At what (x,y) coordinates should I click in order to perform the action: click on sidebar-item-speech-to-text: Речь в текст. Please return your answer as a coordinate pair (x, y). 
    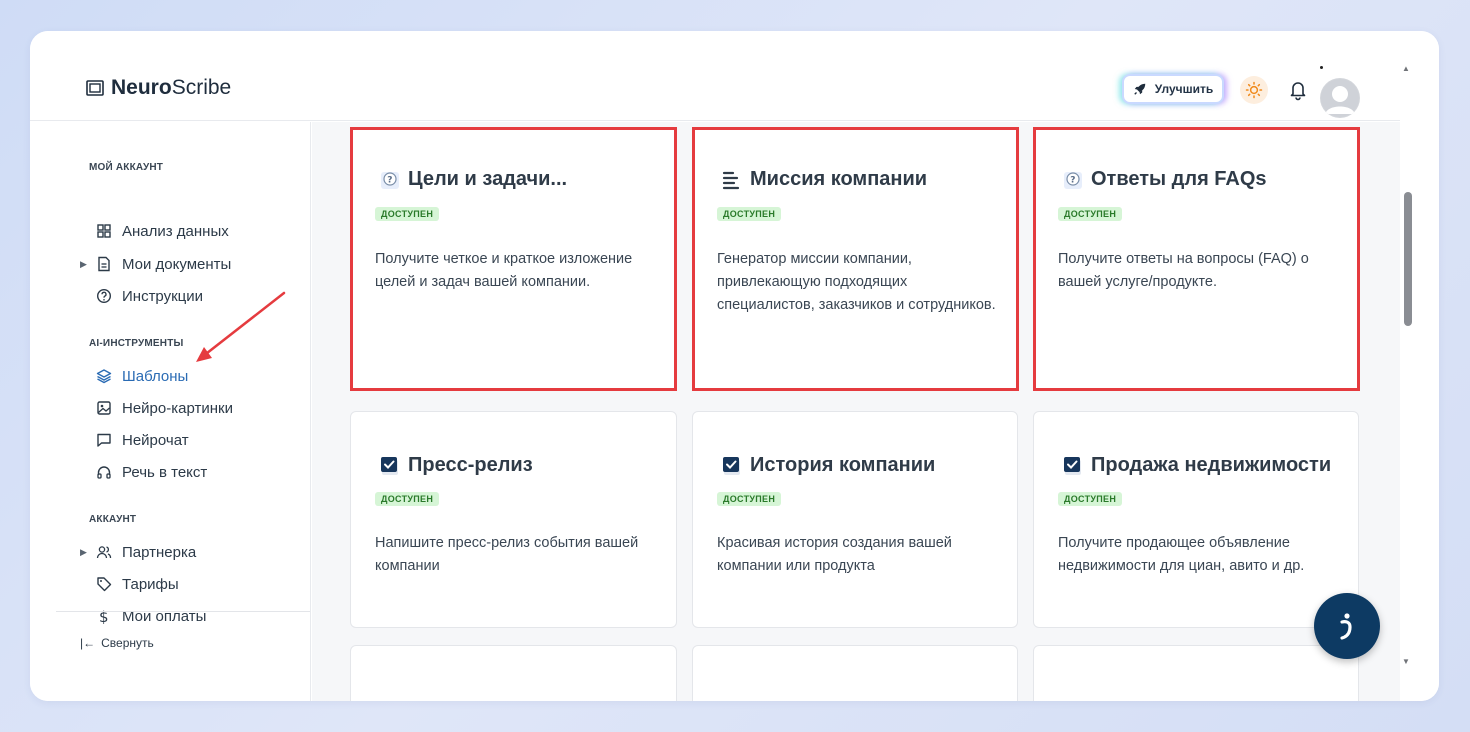
    Looking at the image, I should click on (143, 472).